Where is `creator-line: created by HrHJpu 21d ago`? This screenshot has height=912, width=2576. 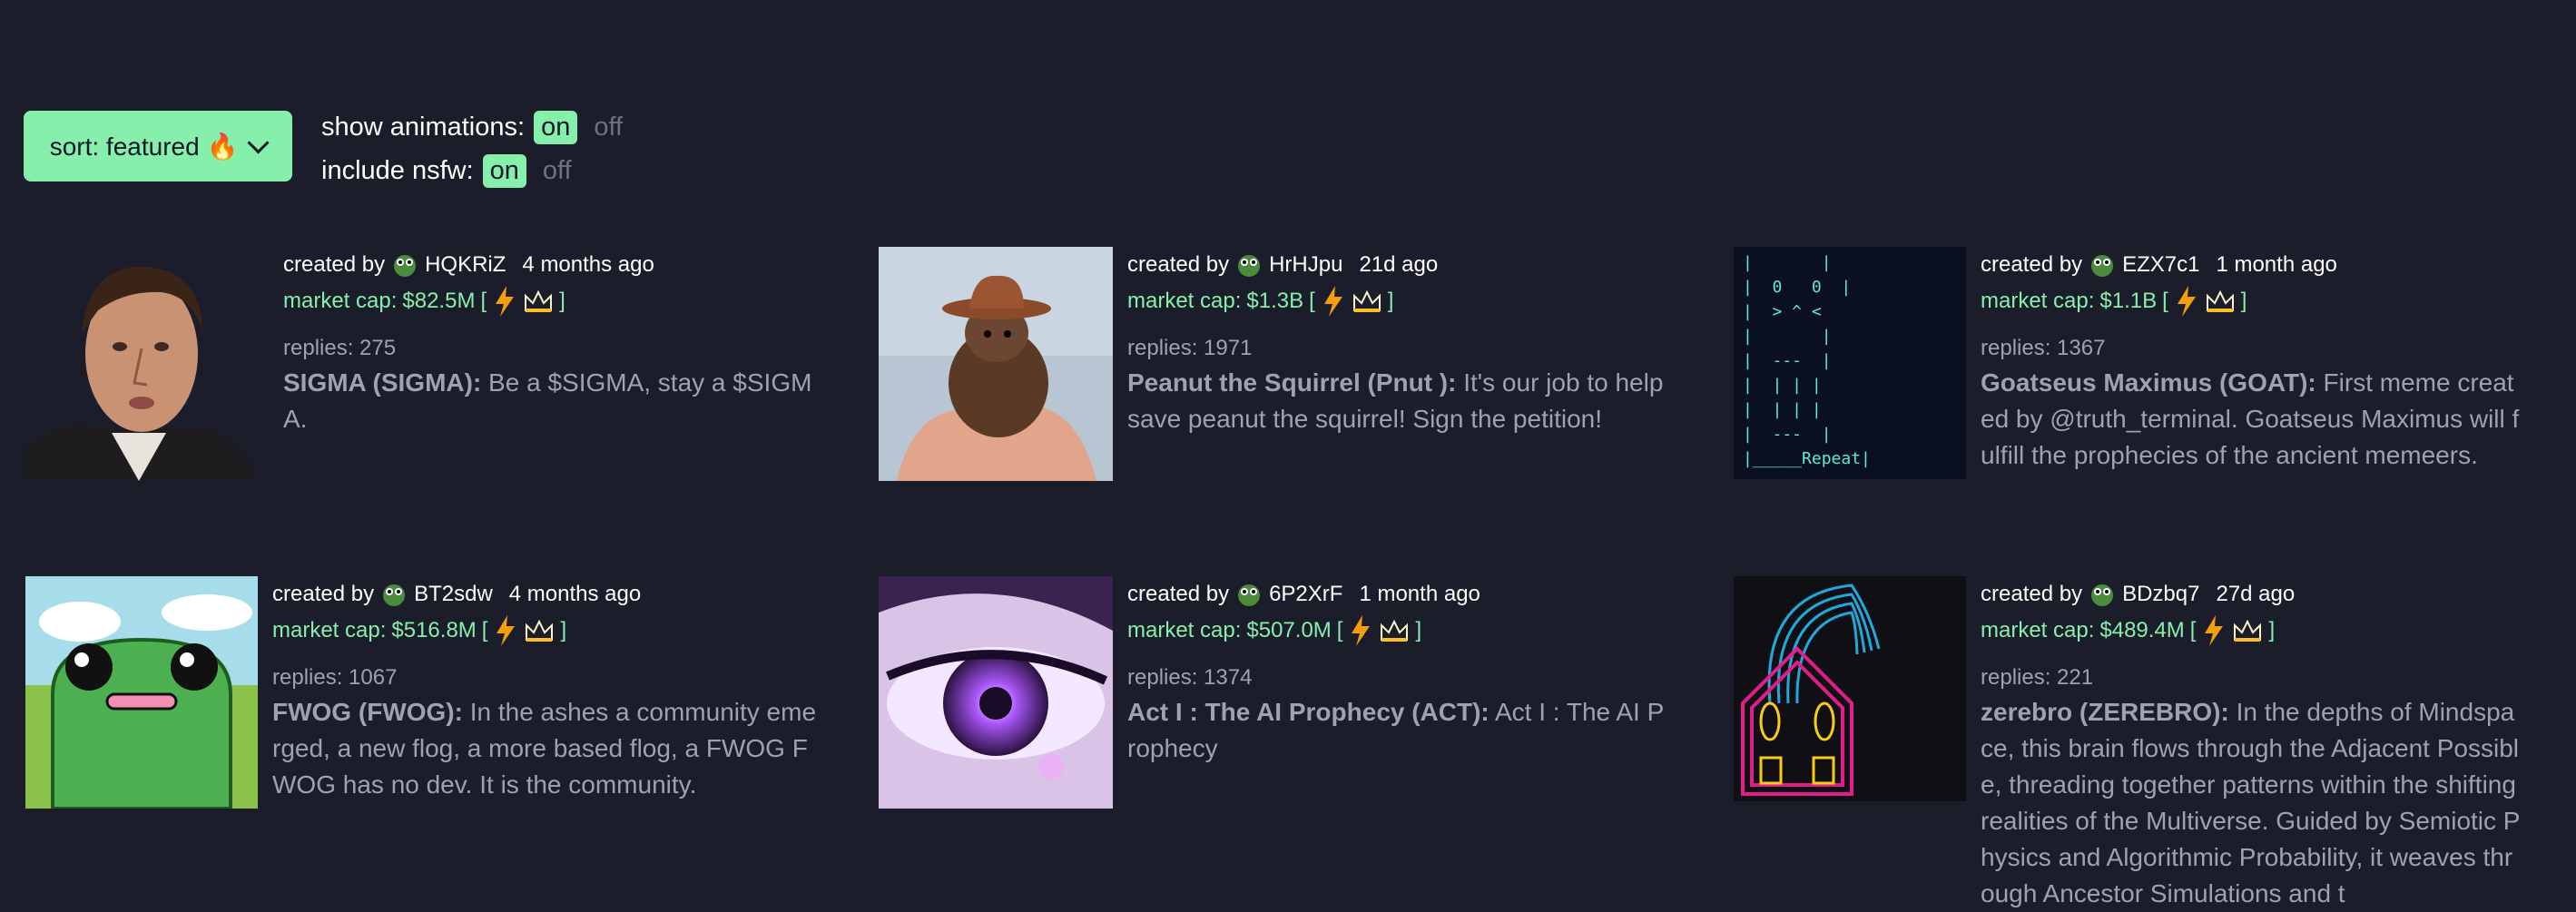 creator-line: created by HrHJpu 21d ago is located at coordinates (1408, 265).